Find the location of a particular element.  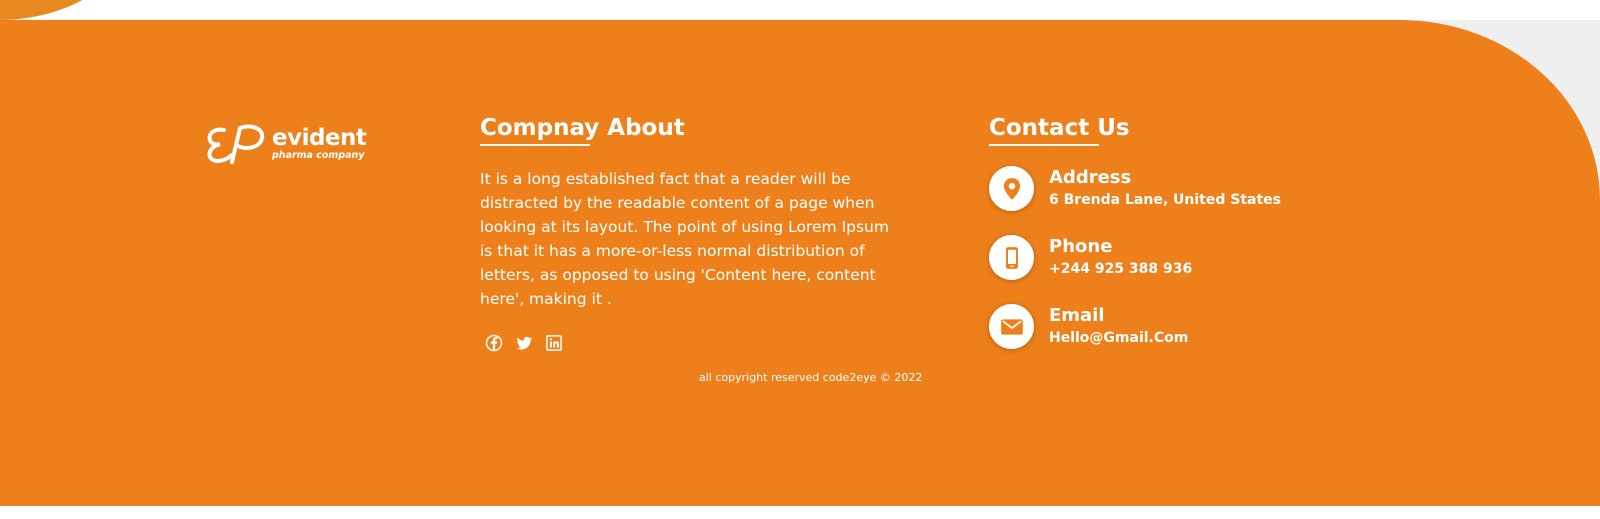

linkedin-icon is located at coordinates (554, 343).